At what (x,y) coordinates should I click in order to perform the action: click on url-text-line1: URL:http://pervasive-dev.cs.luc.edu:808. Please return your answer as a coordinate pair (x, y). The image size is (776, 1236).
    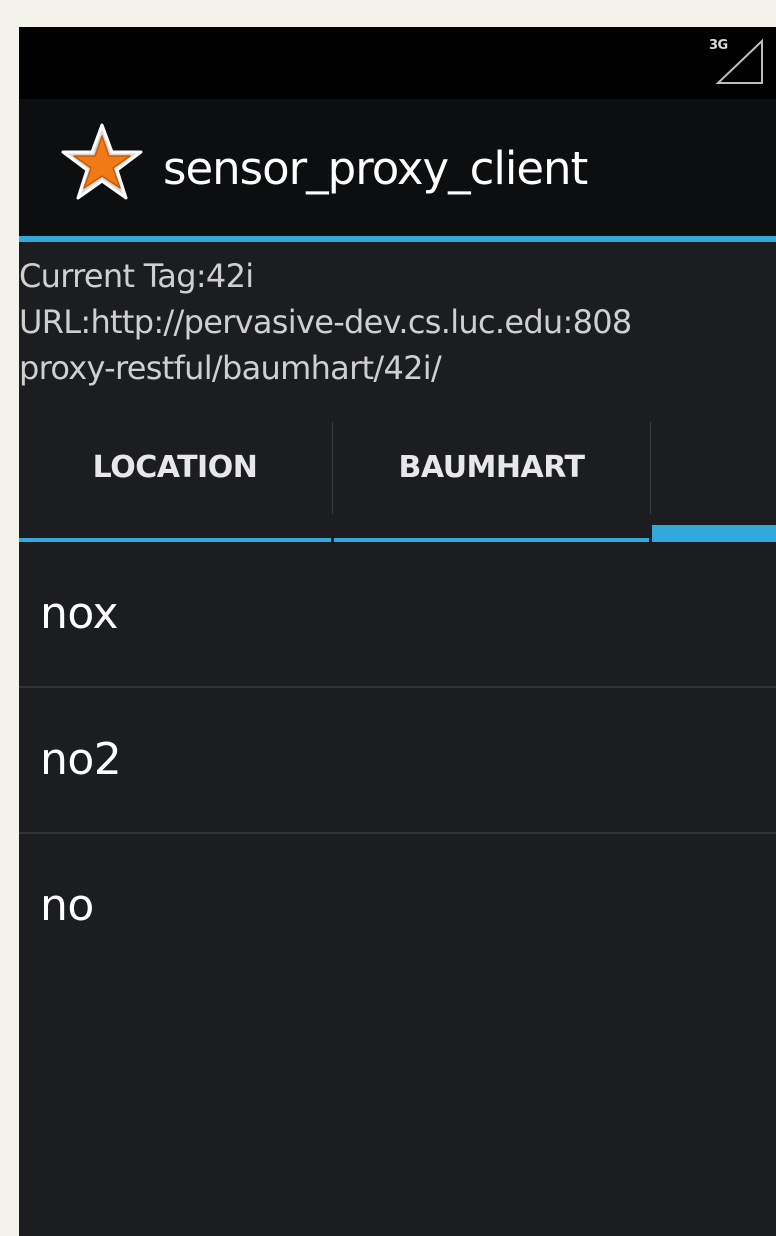
    Looking at the image, I should click on (325, 322).